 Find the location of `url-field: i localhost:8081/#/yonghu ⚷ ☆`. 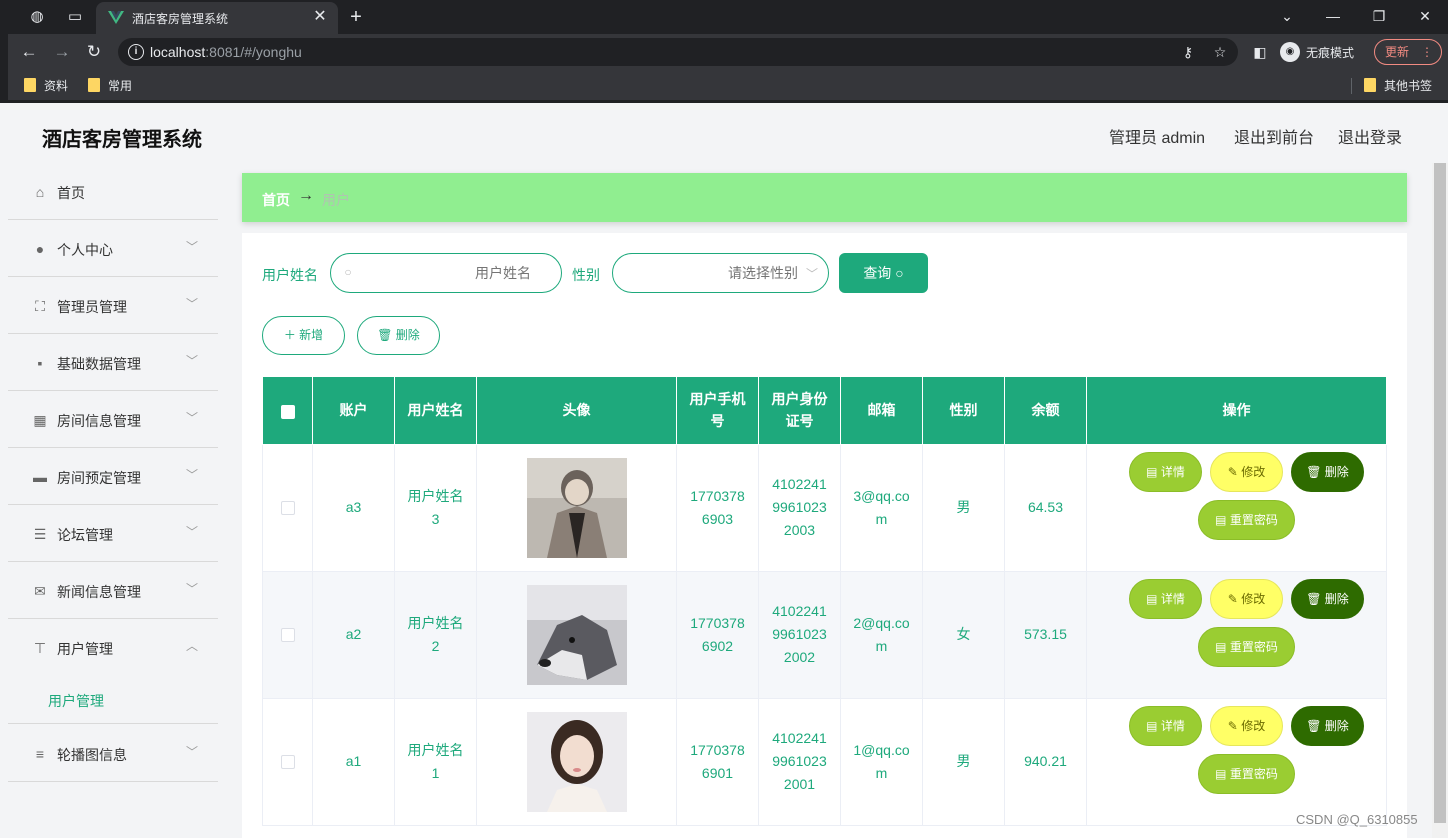

url-field: i localhost:8081/#/yonghu ⚷ ☆ is located at coordinates (678, 52).